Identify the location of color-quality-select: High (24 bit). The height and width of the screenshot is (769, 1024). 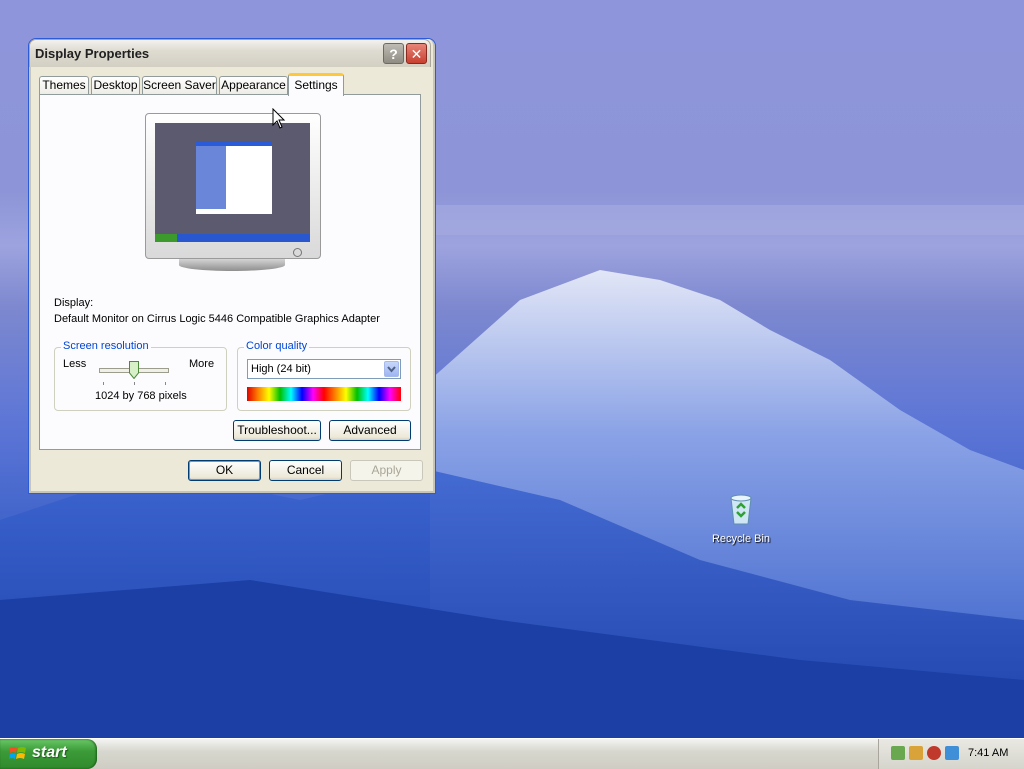
(324, 369).